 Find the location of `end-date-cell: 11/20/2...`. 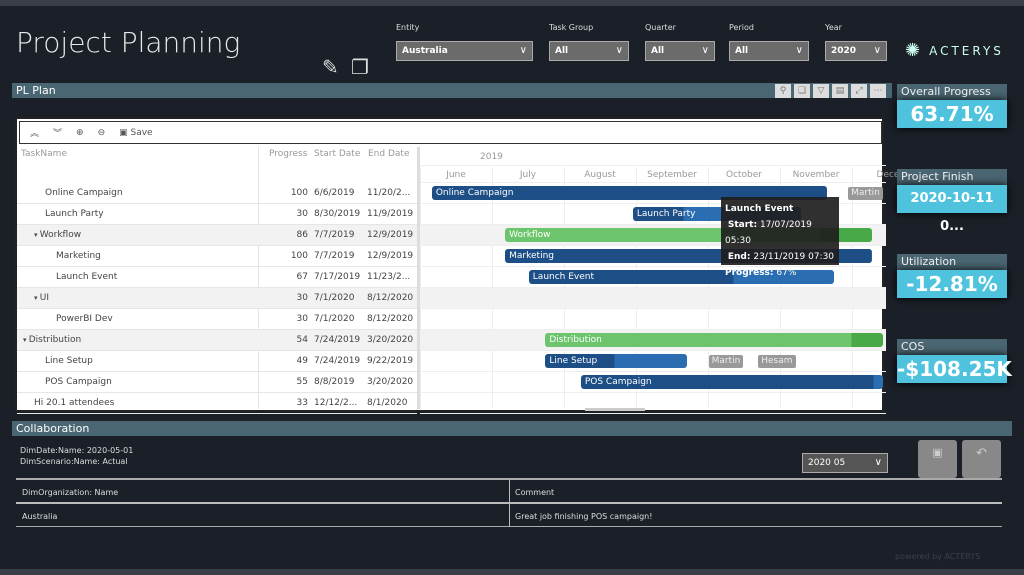

end-date-cell: 11/20/2... is located at coordinates (389, 193).